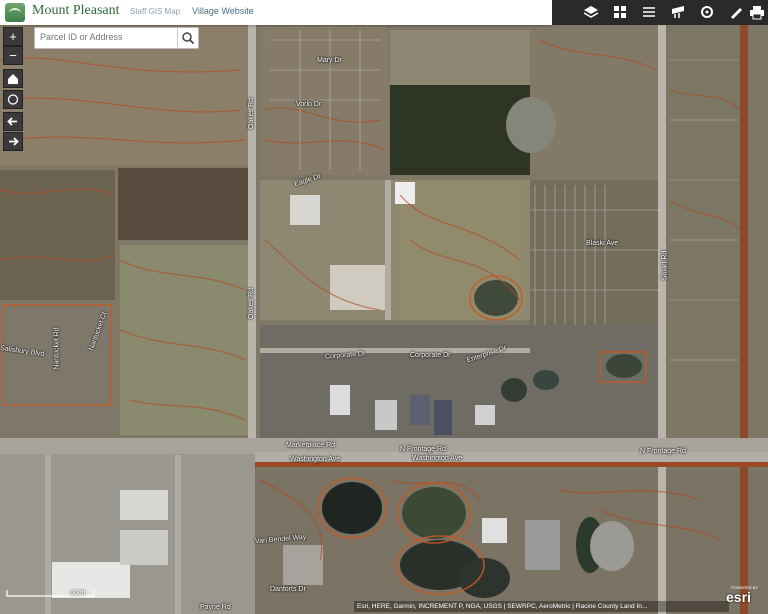 This screenshot has height=614, width=768. What do you see at coordinates (107, 37) in the screenshot?
I see `search-input` at bounding box center [107, 37].